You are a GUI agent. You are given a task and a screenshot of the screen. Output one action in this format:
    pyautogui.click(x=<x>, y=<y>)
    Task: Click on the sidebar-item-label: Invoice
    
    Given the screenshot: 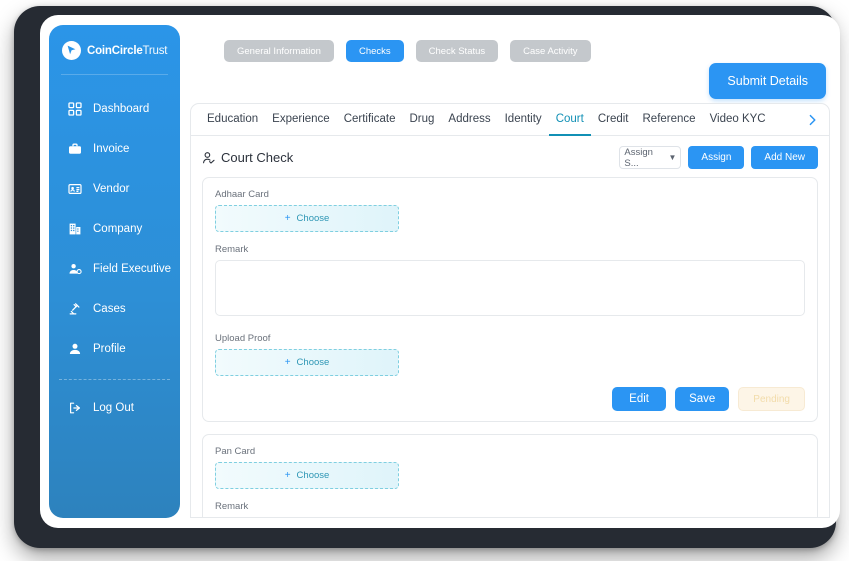 What is the action you would take?
    pyautogui.click(x=111, y=149)
    